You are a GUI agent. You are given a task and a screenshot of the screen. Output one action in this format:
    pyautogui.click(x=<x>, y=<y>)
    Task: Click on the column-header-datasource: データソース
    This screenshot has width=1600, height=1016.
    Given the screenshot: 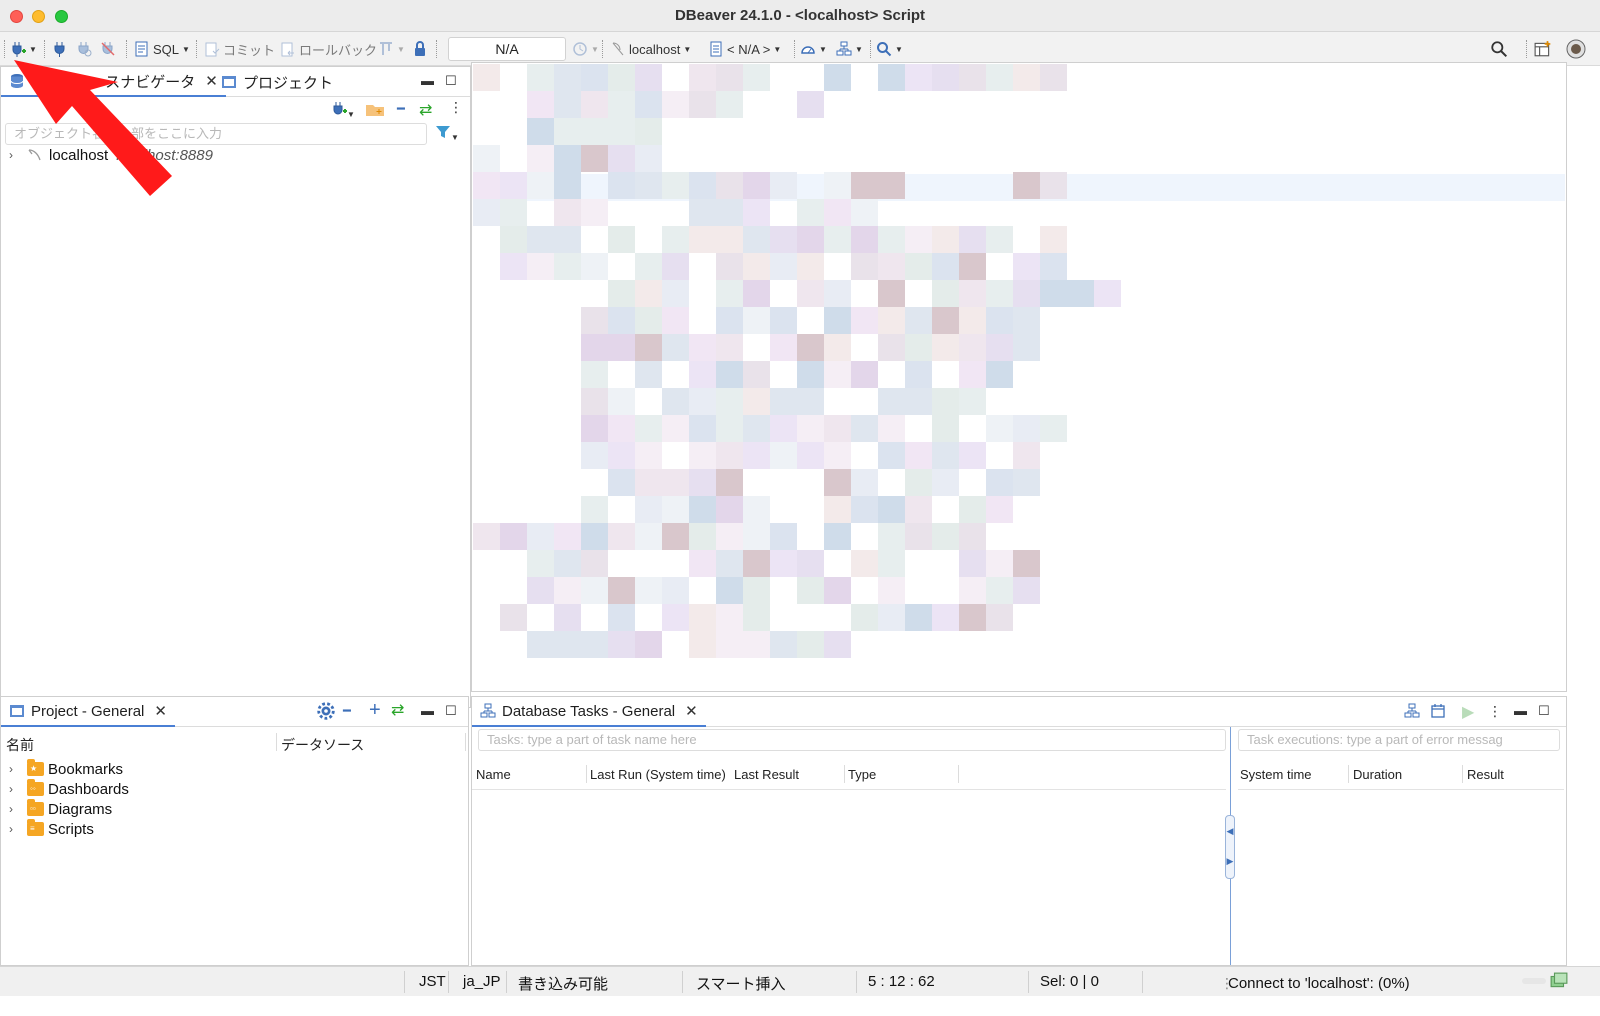 What is the action you would take?
    pyautogui.click(x=322, y=745)
    